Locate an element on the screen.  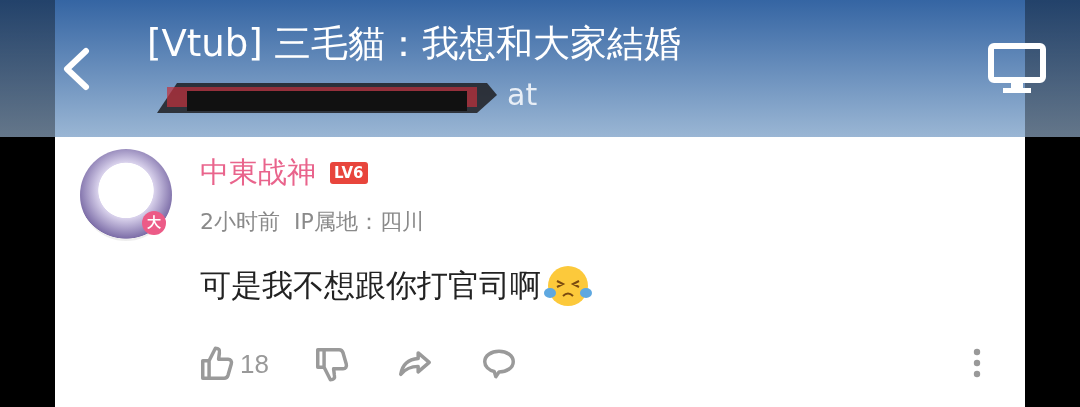
board-subtitle: at is located at coordinates (522, 94).